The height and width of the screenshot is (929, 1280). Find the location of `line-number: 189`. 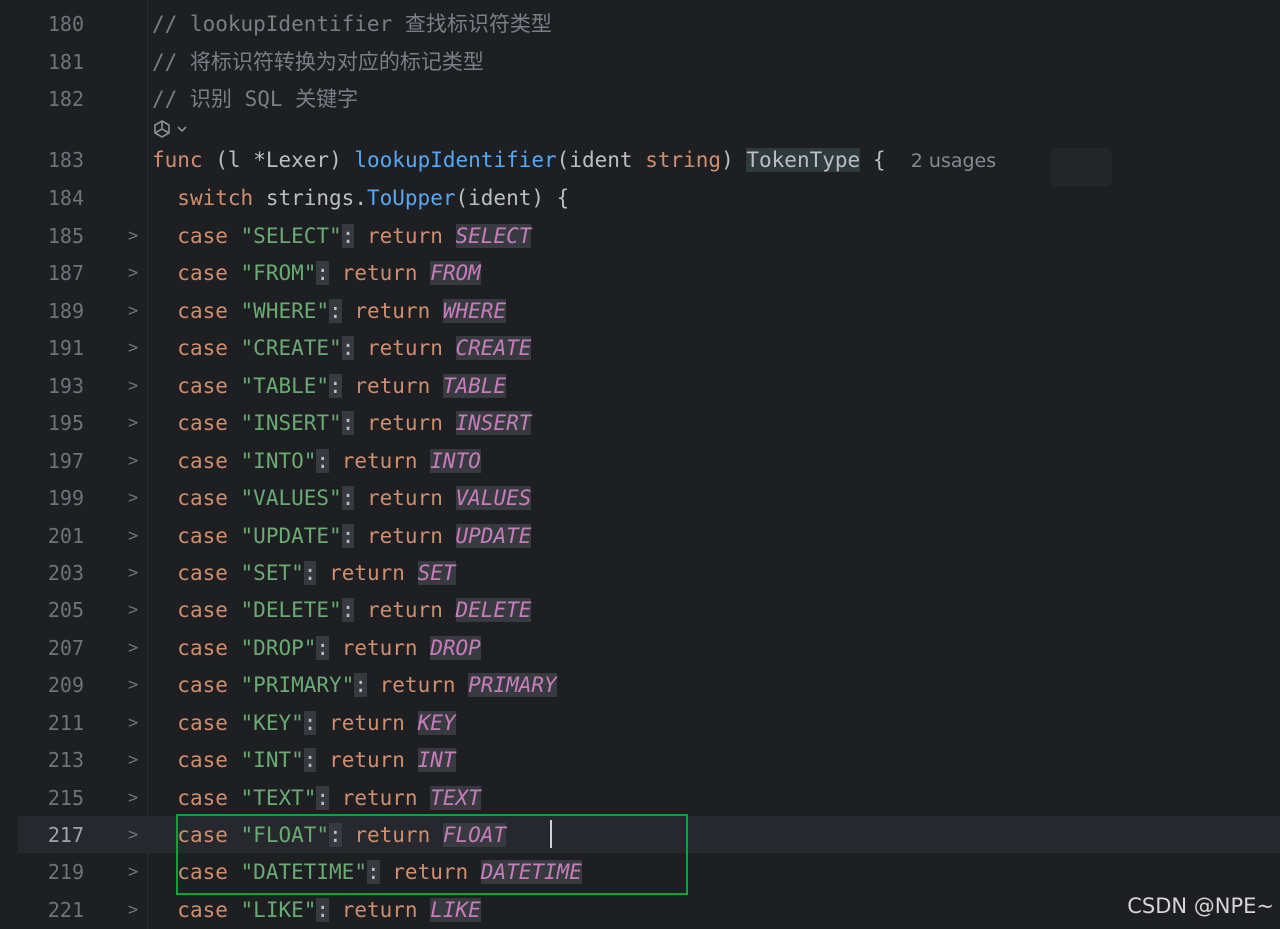

line-number: 189 is located at coordinates (65, 310).